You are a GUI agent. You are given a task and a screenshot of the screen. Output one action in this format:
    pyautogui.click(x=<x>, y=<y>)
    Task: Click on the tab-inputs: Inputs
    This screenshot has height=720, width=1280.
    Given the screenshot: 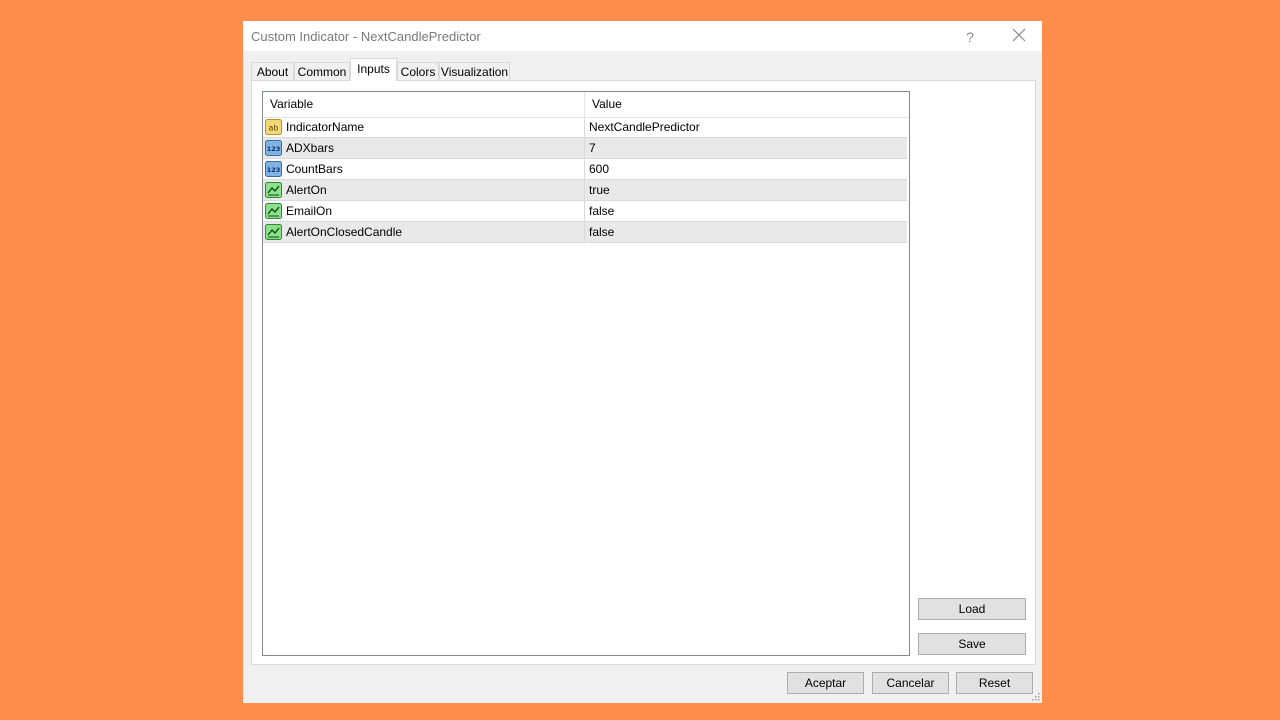 What is the action you would take?
    pyautogui.click(x=373, y=69)
    